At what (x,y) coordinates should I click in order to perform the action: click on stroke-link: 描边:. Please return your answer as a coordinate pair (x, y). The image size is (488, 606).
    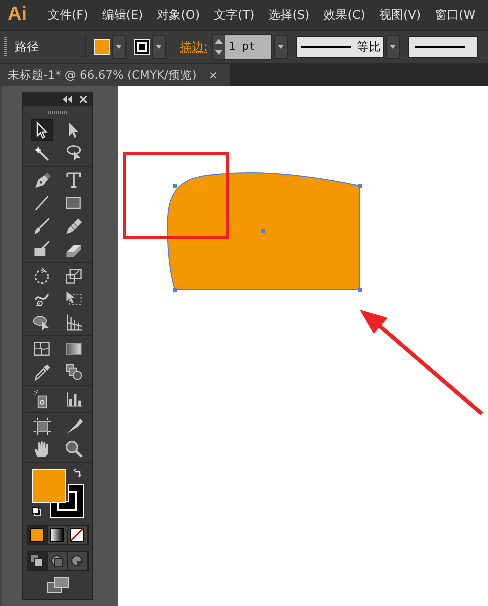
    Looking at the image, I should click on (194, 47).